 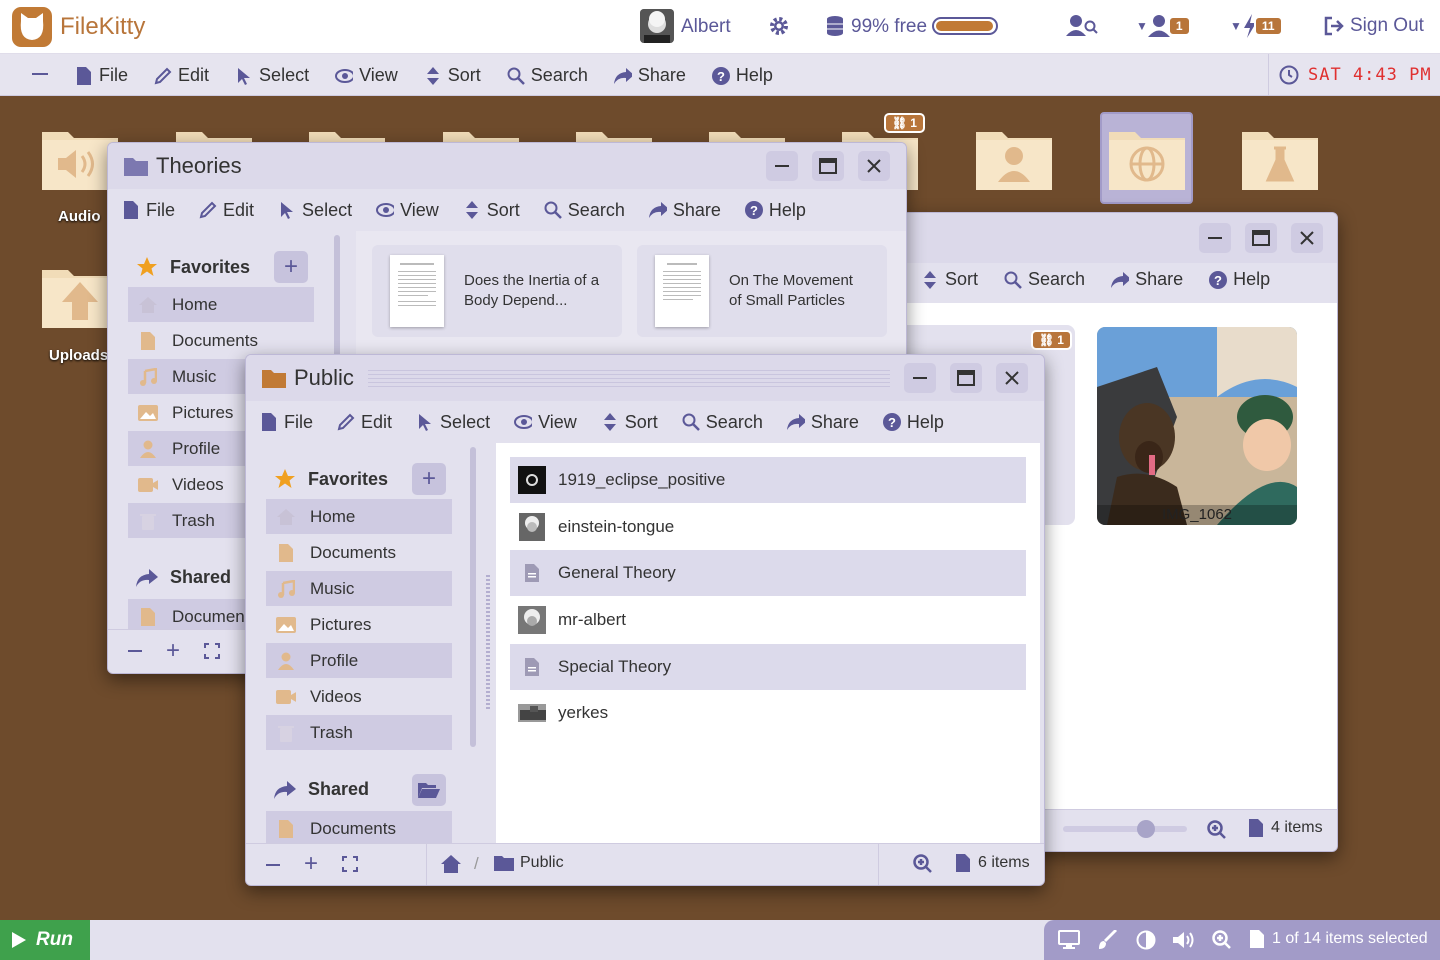 What do you see at coordinates (768, 713) in the screenshot?
I see `file-row: yerkes` at bounding box center [768, 713].